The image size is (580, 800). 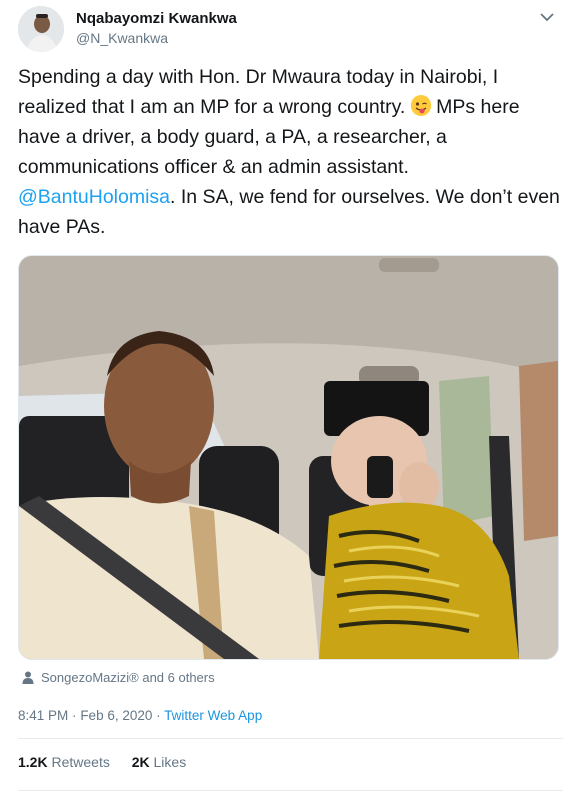 I want to click on retweets-stat: 1.2K Retweets, so click(x=64, y=762).